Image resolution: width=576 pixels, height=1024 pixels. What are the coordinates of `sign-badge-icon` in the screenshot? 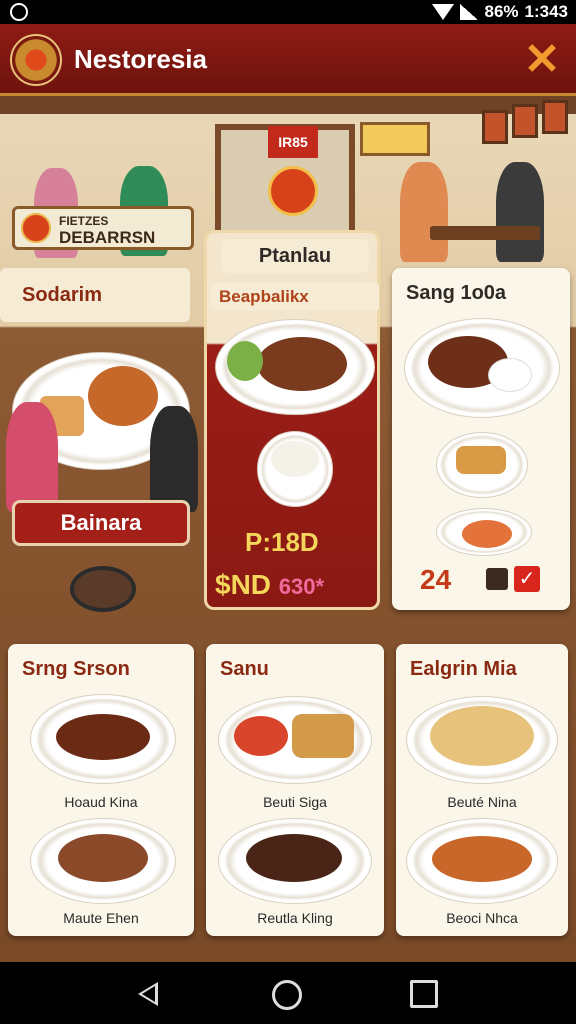 It's located at (36, 228).